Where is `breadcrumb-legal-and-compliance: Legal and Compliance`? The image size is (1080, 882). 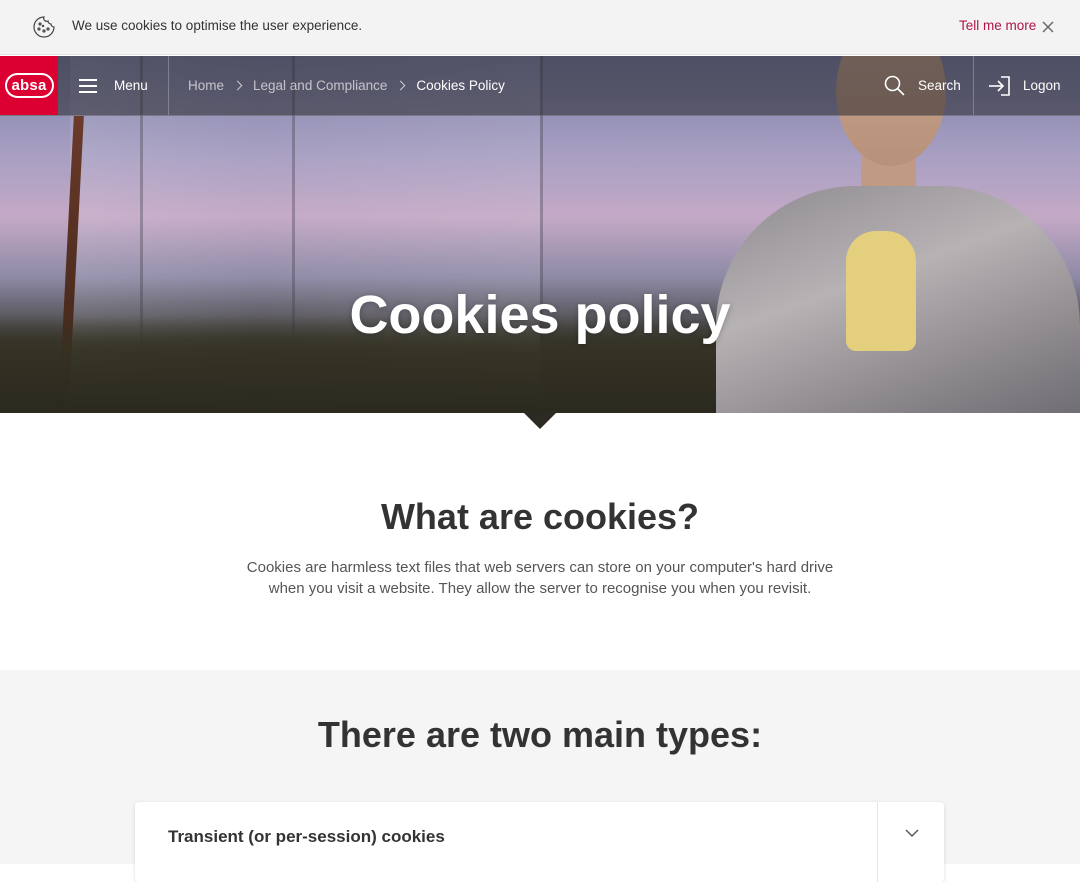 breadcrumb-legal-and-compliance: Legal and Compliance is located at coordinates (320, 85).